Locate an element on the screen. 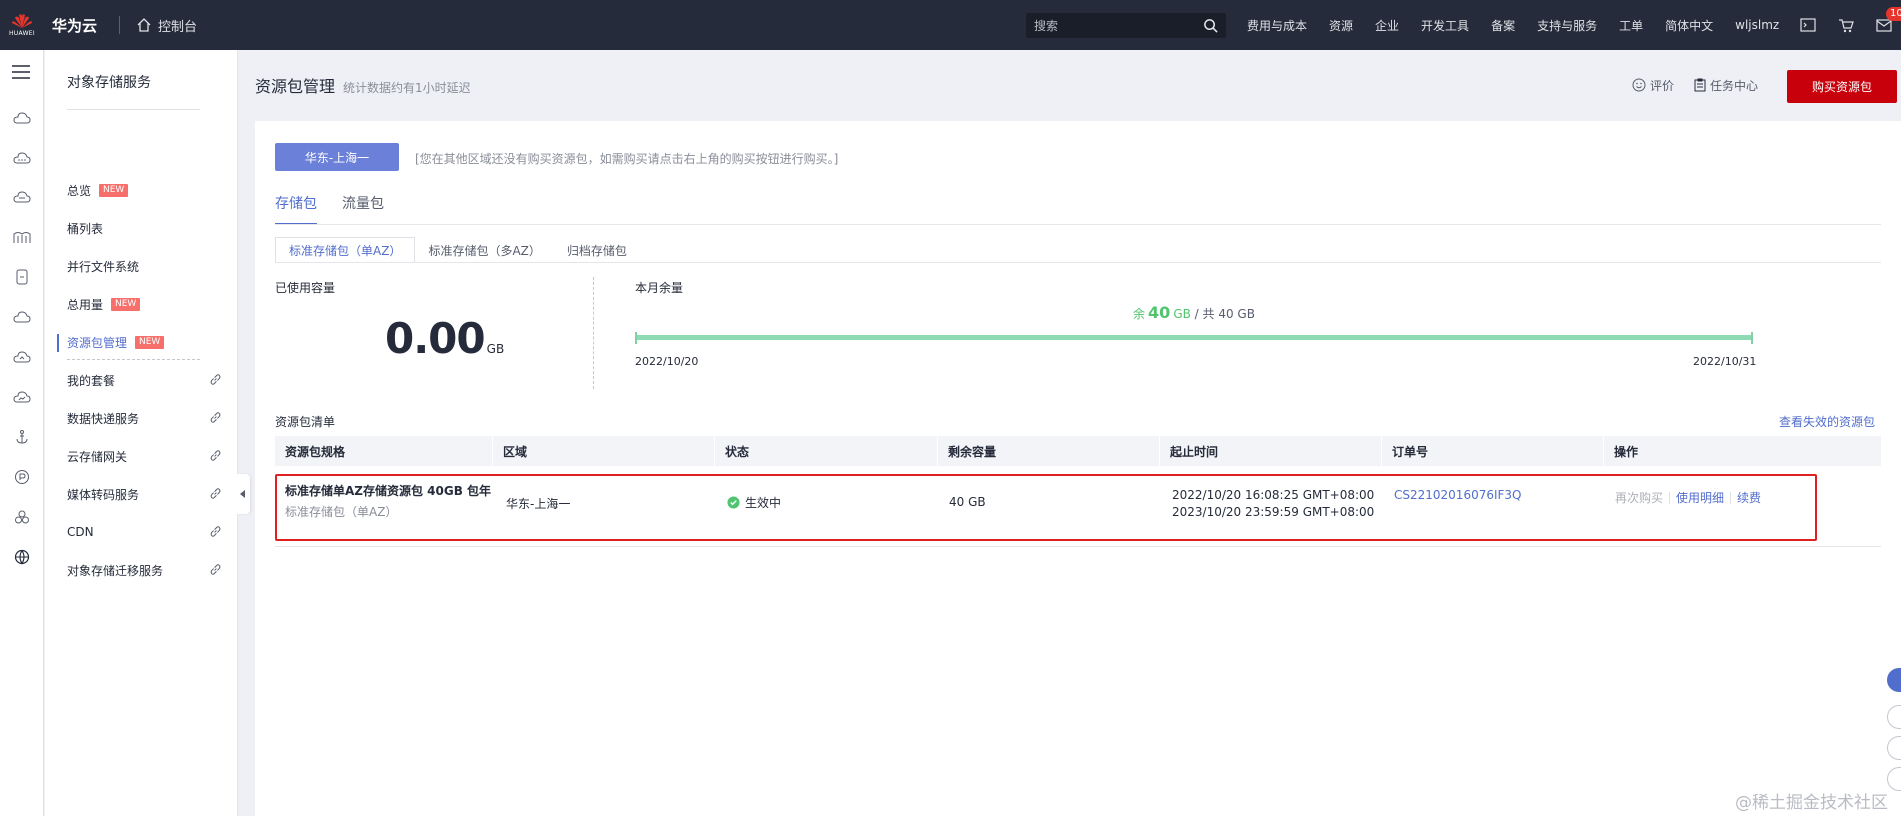 Image resolution: width=1901 pixels, height=816 pixels. cloud-monitor-icon is located at coordinates (22, 397).